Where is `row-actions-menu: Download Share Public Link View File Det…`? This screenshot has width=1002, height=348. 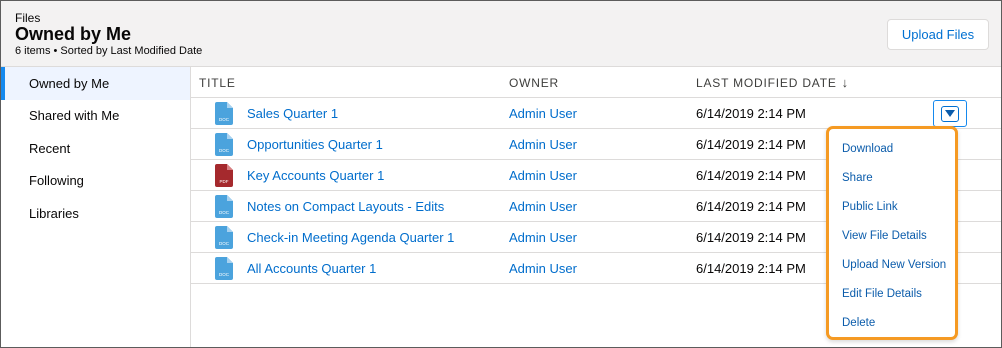
row-actions-menu: Download Share Public Link View File Det… is located at coordinates (892, 233).